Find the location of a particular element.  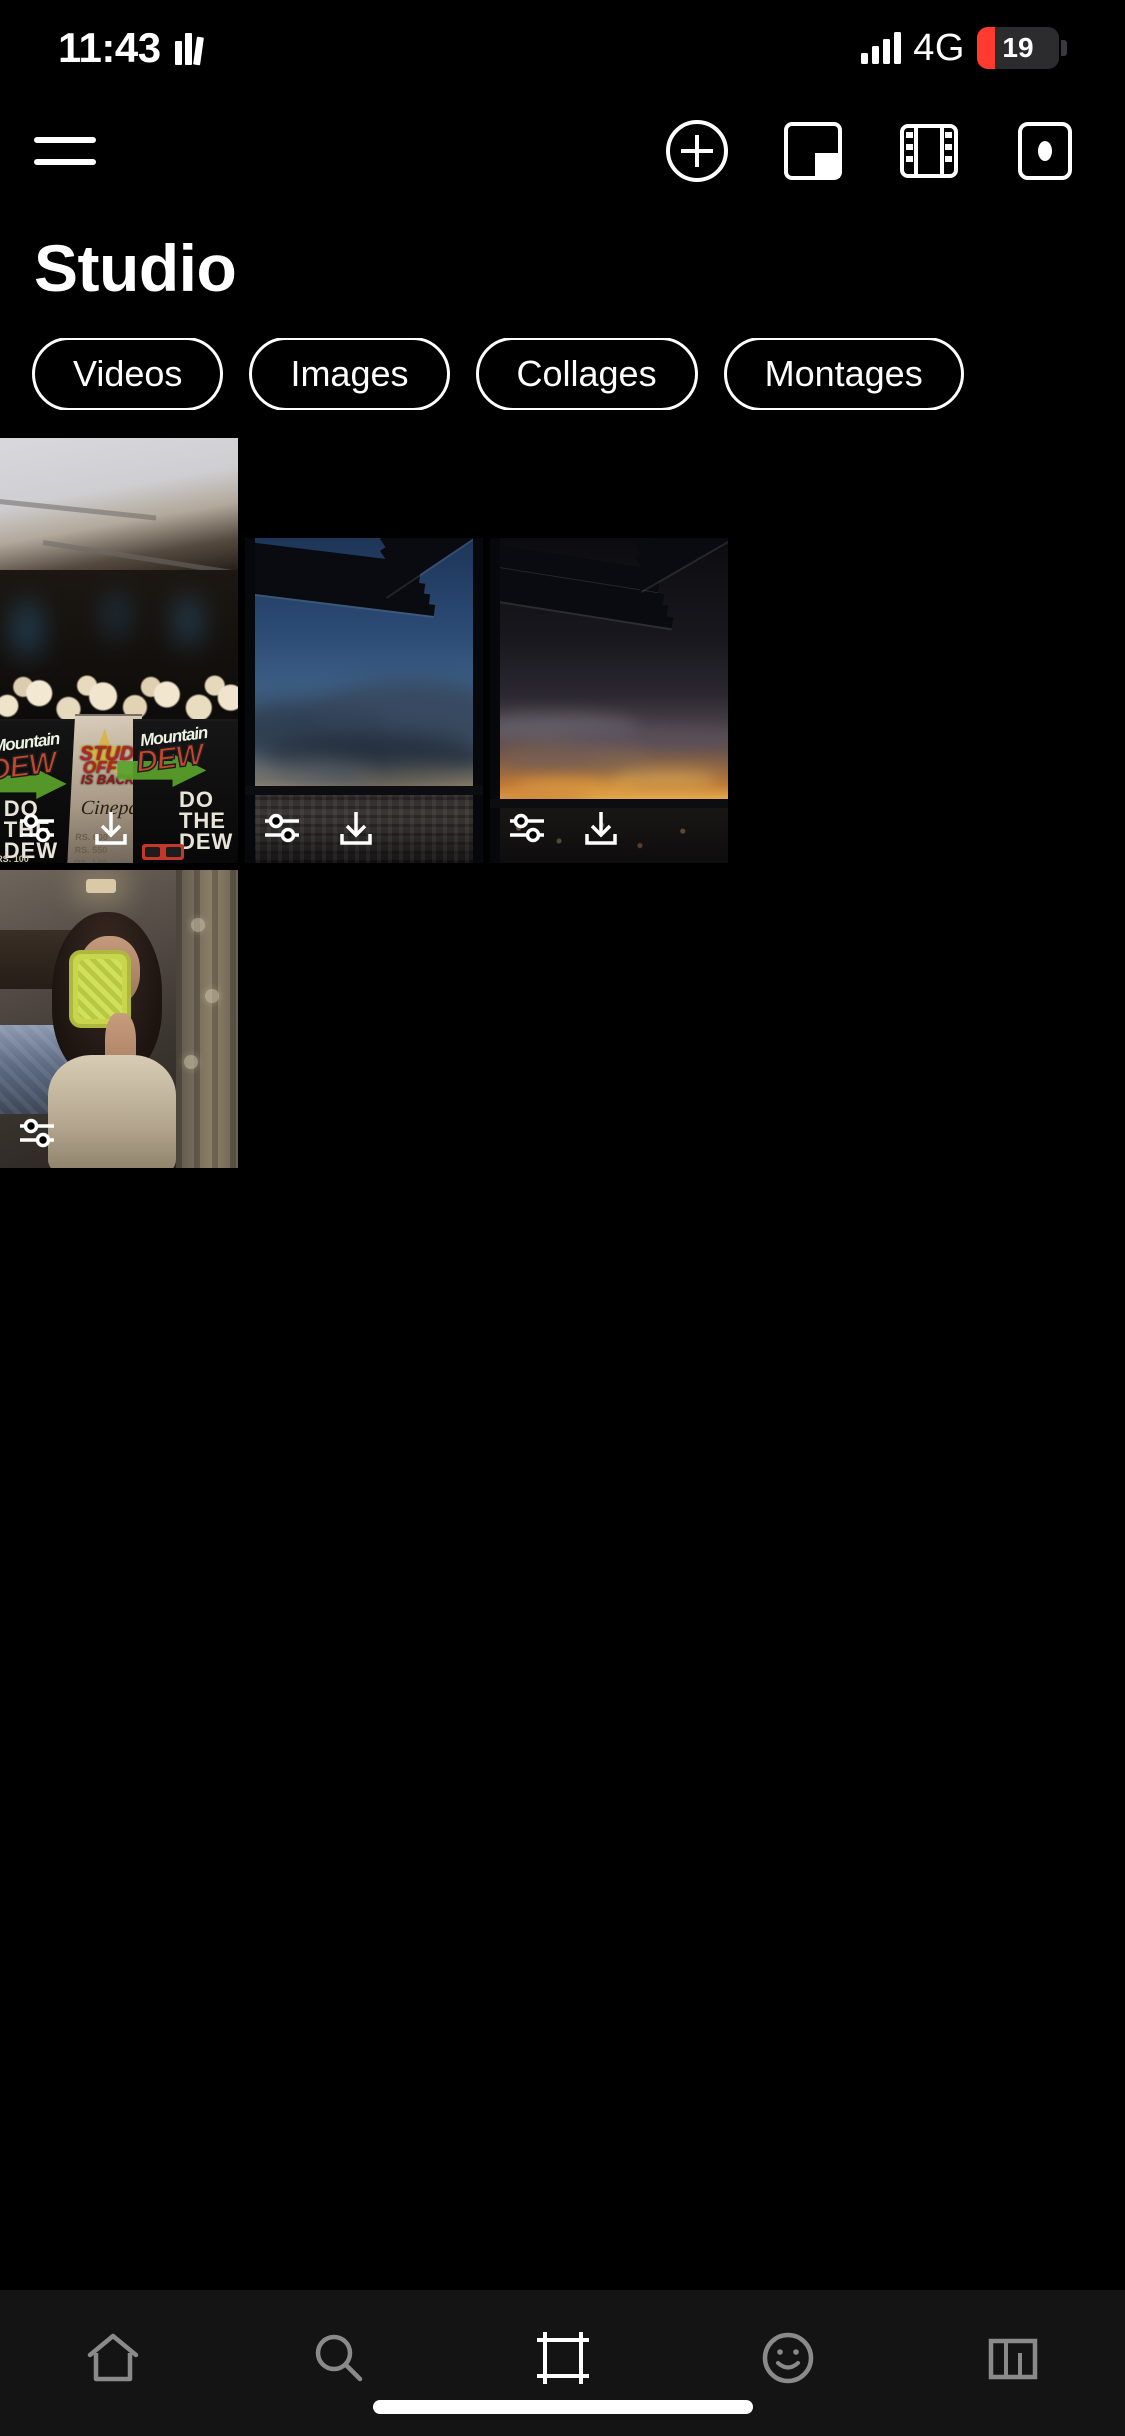

video-button is located at coordinates (929, 151).